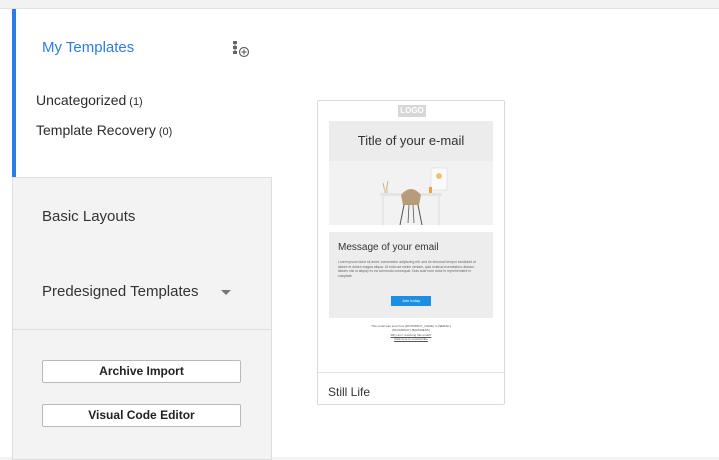 The height and width of the screenshot is (460, 719). Describe the element at coordinates (226, 292) in the screenshot. I see `chevron-down-icon` at that location.